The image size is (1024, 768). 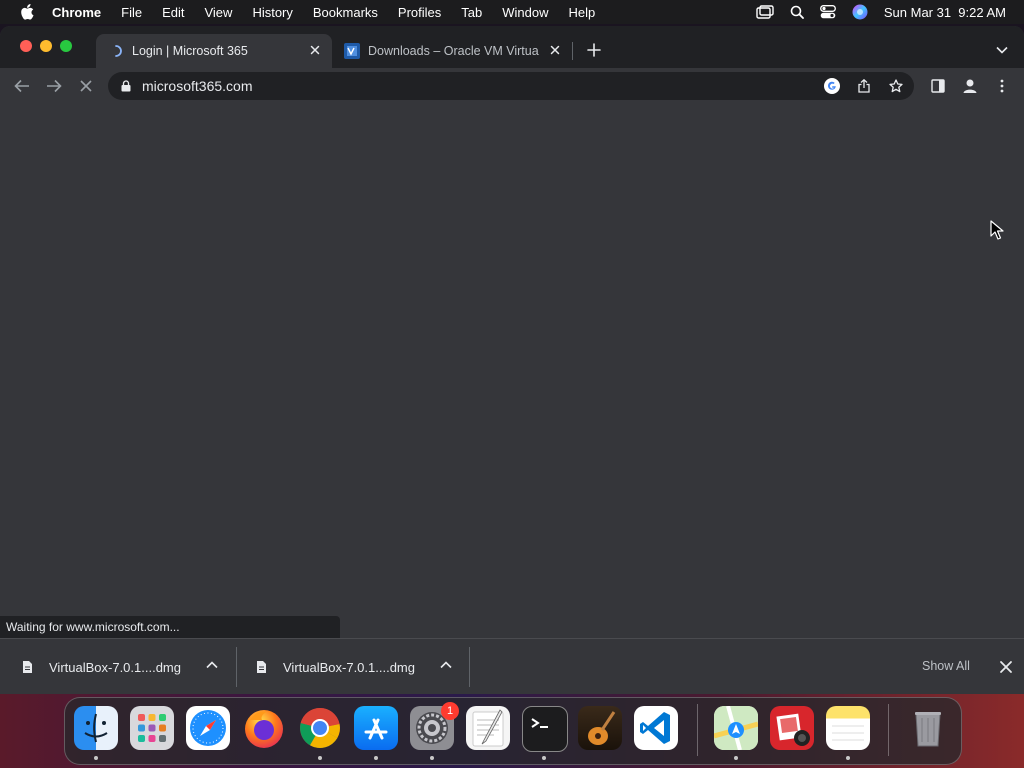 What do you see at coordinates (792, 728) in the screenshot?
I see `photo-booth-icon` at bounding box center [792, 728].